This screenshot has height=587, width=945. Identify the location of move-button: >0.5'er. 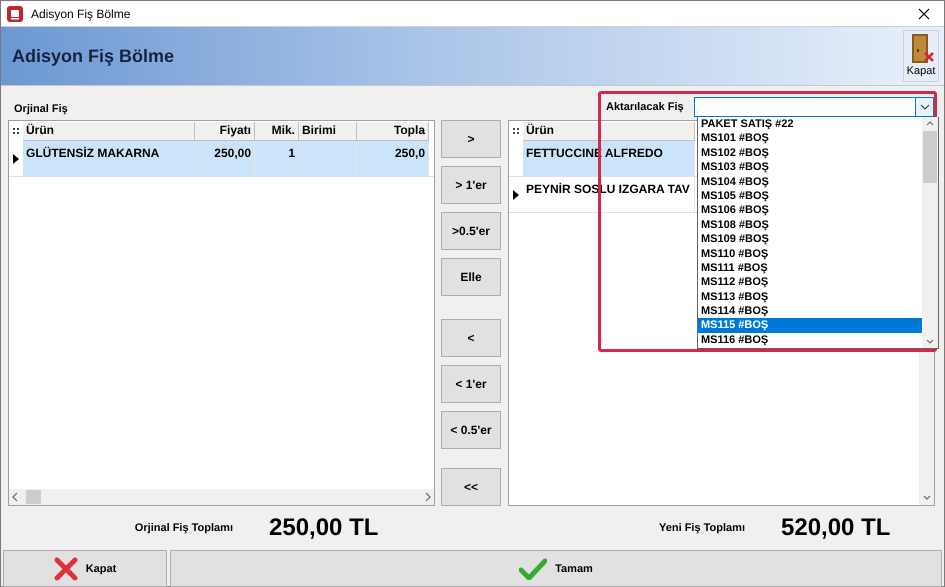
(471, 231).